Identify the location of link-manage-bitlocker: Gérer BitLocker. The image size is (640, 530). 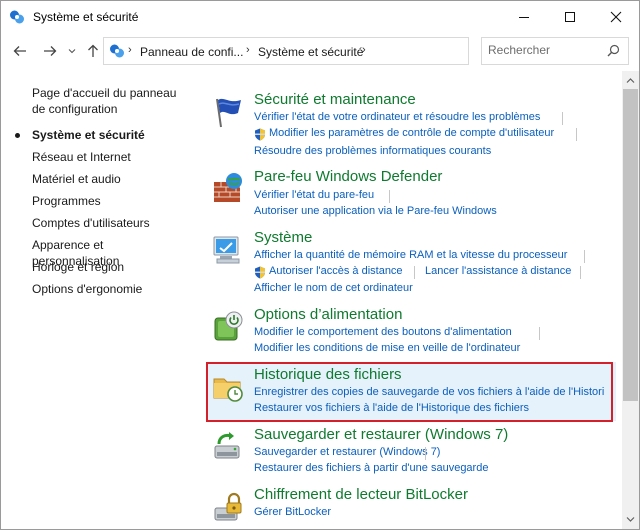
(292, 512).